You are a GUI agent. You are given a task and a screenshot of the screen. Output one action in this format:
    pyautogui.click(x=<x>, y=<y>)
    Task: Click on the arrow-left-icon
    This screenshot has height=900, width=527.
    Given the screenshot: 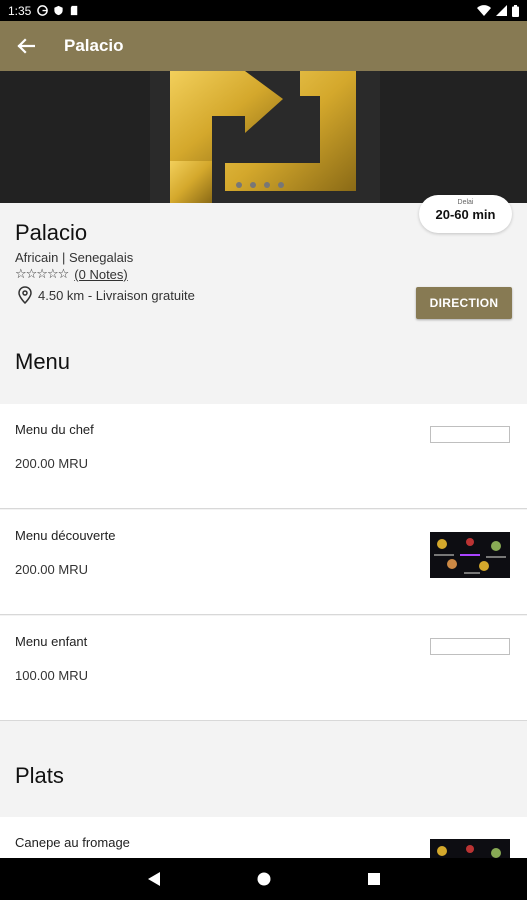 What is the action you would take?
    pyautogui.click(x=26, y=46)
    